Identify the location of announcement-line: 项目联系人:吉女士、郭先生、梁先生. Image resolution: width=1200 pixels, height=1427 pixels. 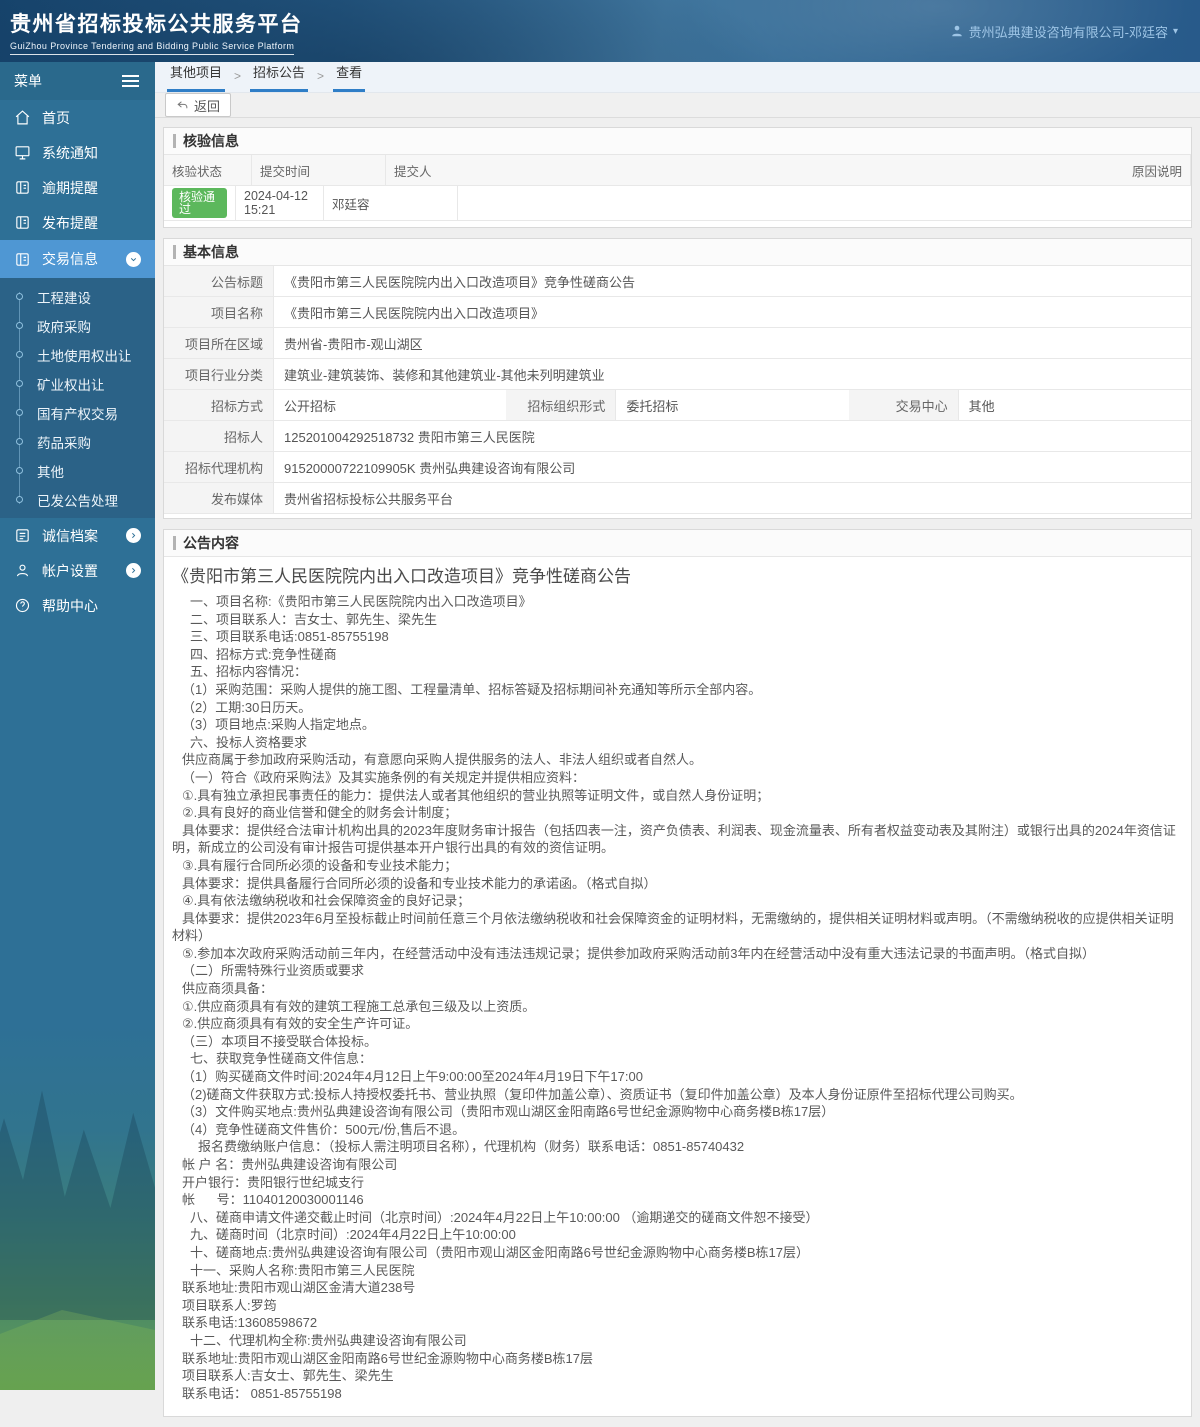
(288, 1376).